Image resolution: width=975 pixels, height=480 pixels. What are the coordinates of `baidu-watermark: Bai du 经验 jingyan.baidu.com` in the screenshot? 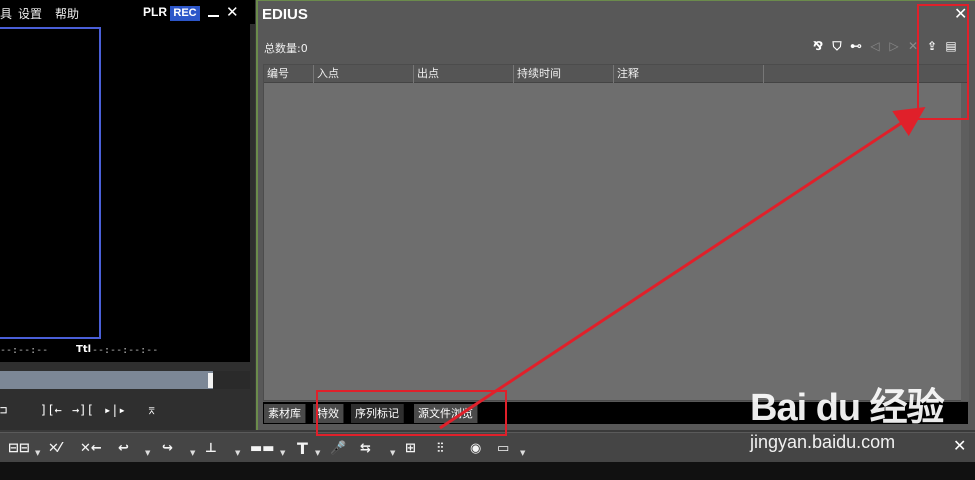 It's located at (850, 416).